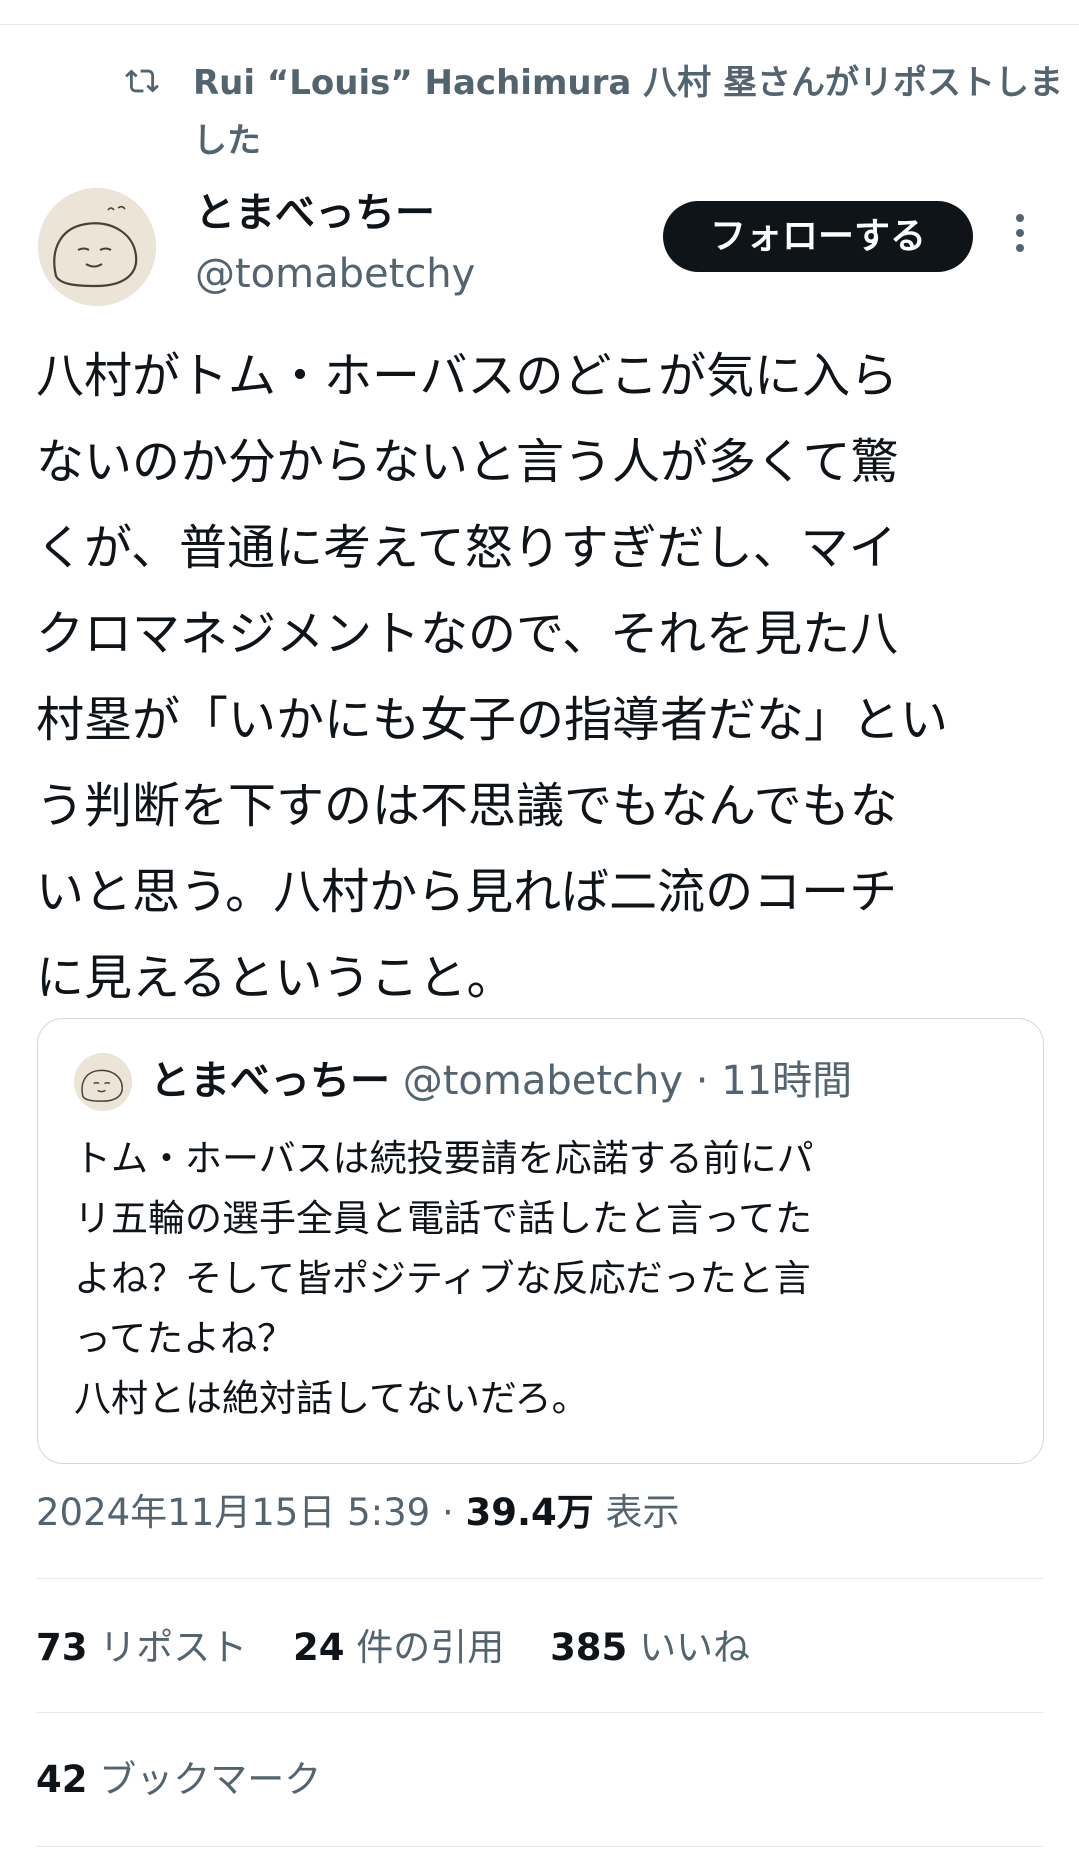  Describe the element at coordinates (315, 213) in the screenshot. I see `author-display-name: とまべっちー` at that location.